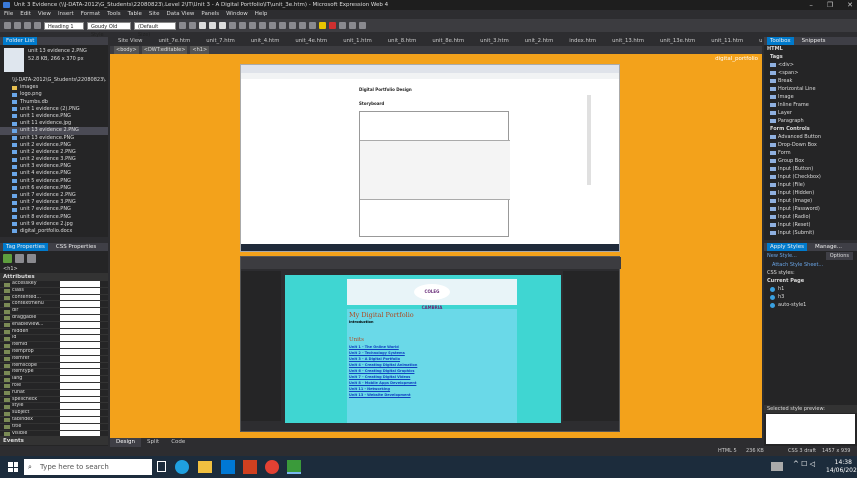 Image resolution: width=857 pixels, height=478 pixels. What do you see at coordinates (357, 41) in the screenshot?
I see `document-tab: unit_1.htm` at bounding box center [357, 41].